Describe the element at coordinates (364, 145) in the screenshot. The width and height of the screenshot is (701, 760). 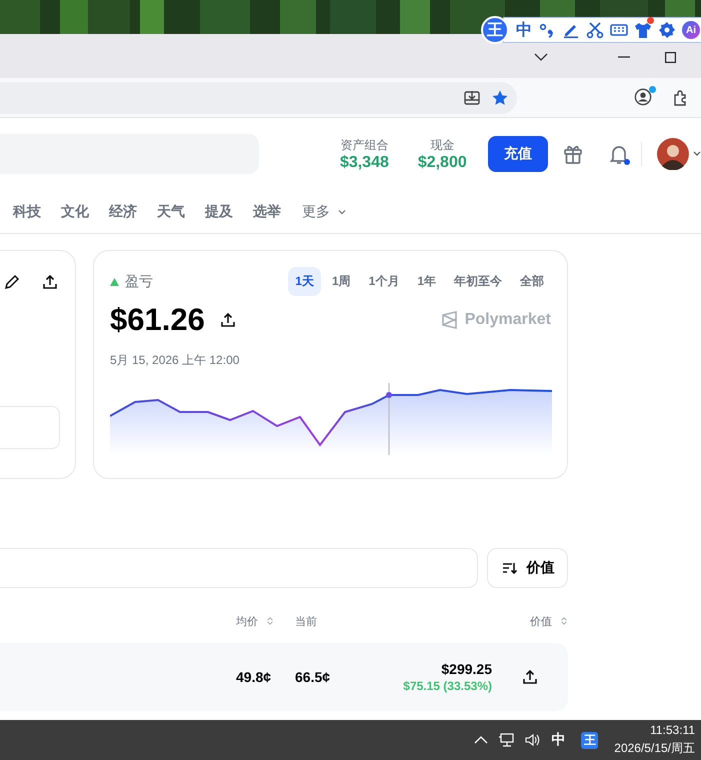
I see `stat-label: 资产组合` at that location.